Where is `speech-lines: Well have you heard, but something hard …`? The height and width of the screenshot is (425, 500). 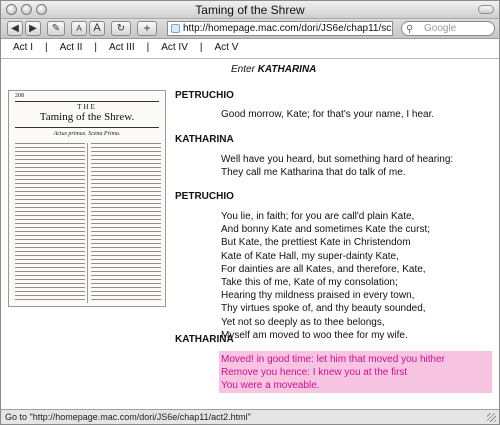 speech-lines: Well have you heard, but something hard … is located at coordinates (337, 166).